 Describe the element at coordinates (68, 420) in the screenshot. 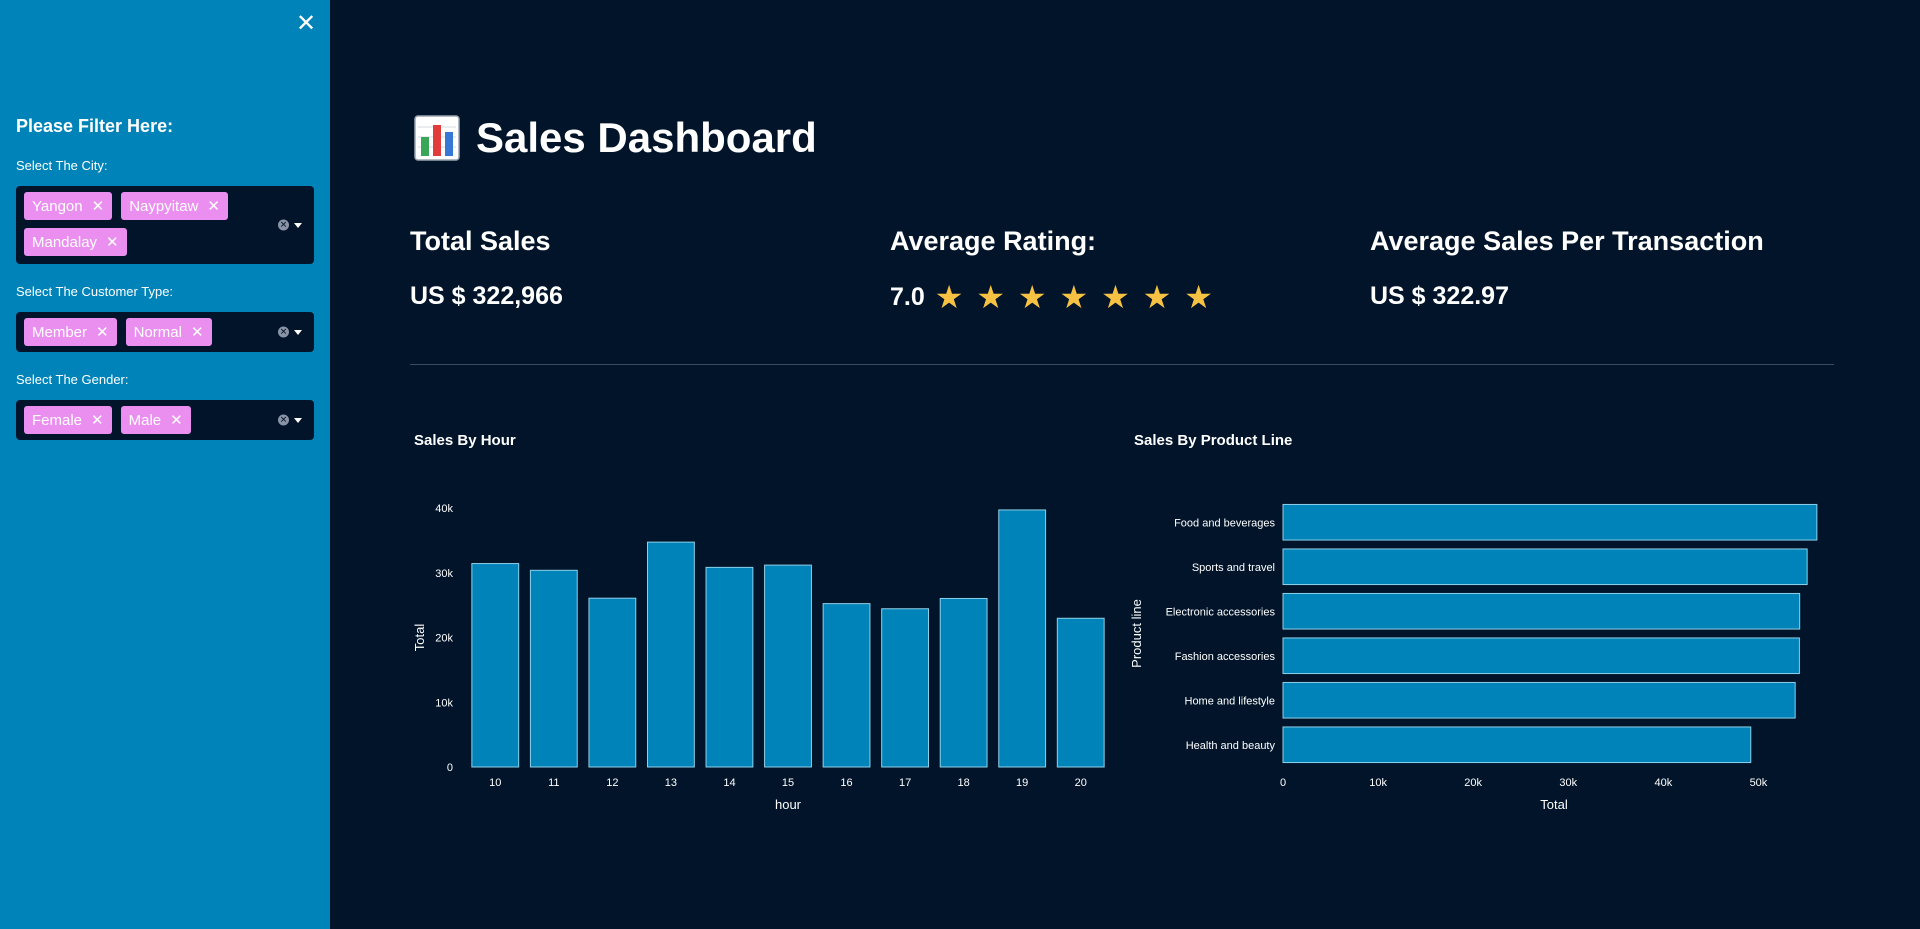

I see `tag-female: Female ✕` at that location.